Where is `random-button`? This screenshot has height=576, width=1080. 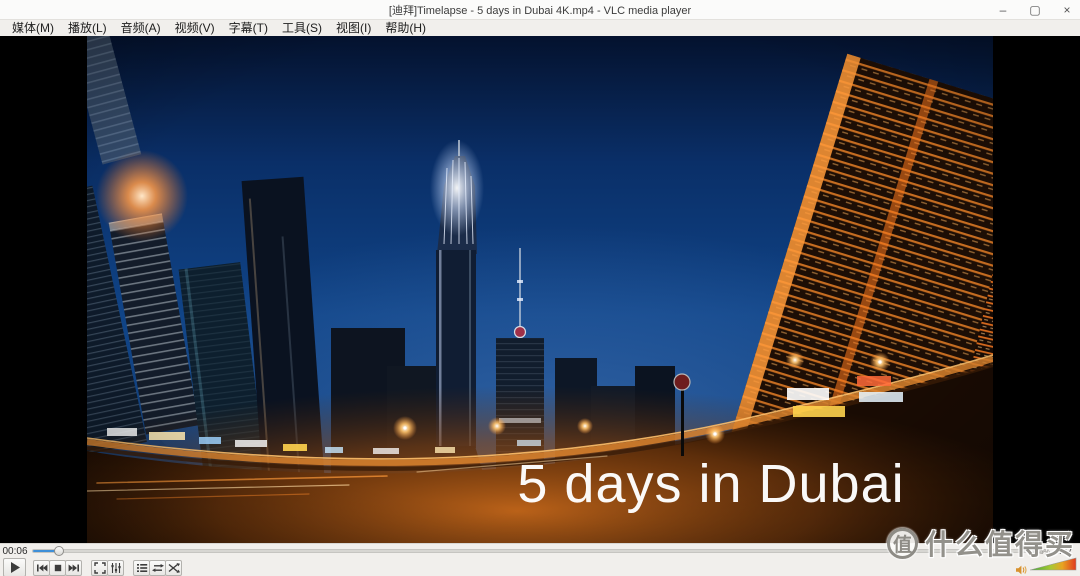 random-button is located at coordinates (173, 567).